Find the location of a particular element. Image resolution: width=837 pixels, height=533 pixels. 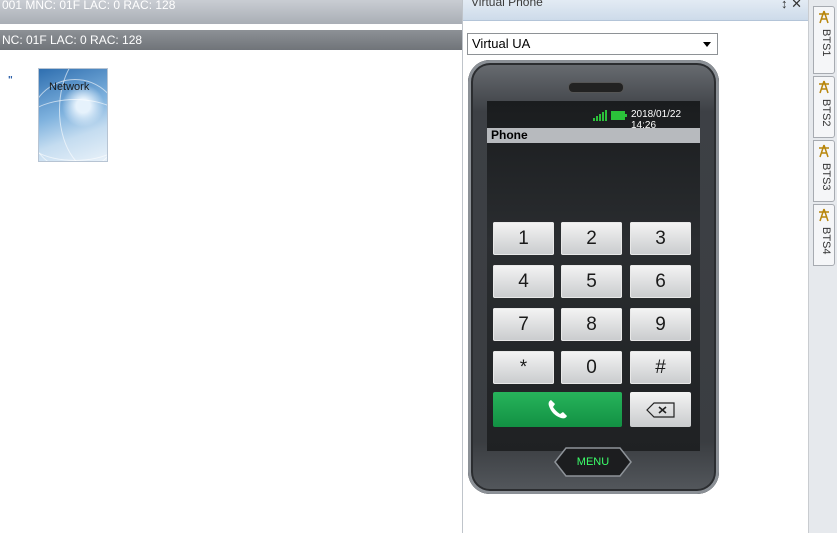

key-hash: # is located at coordinates (660, 367).